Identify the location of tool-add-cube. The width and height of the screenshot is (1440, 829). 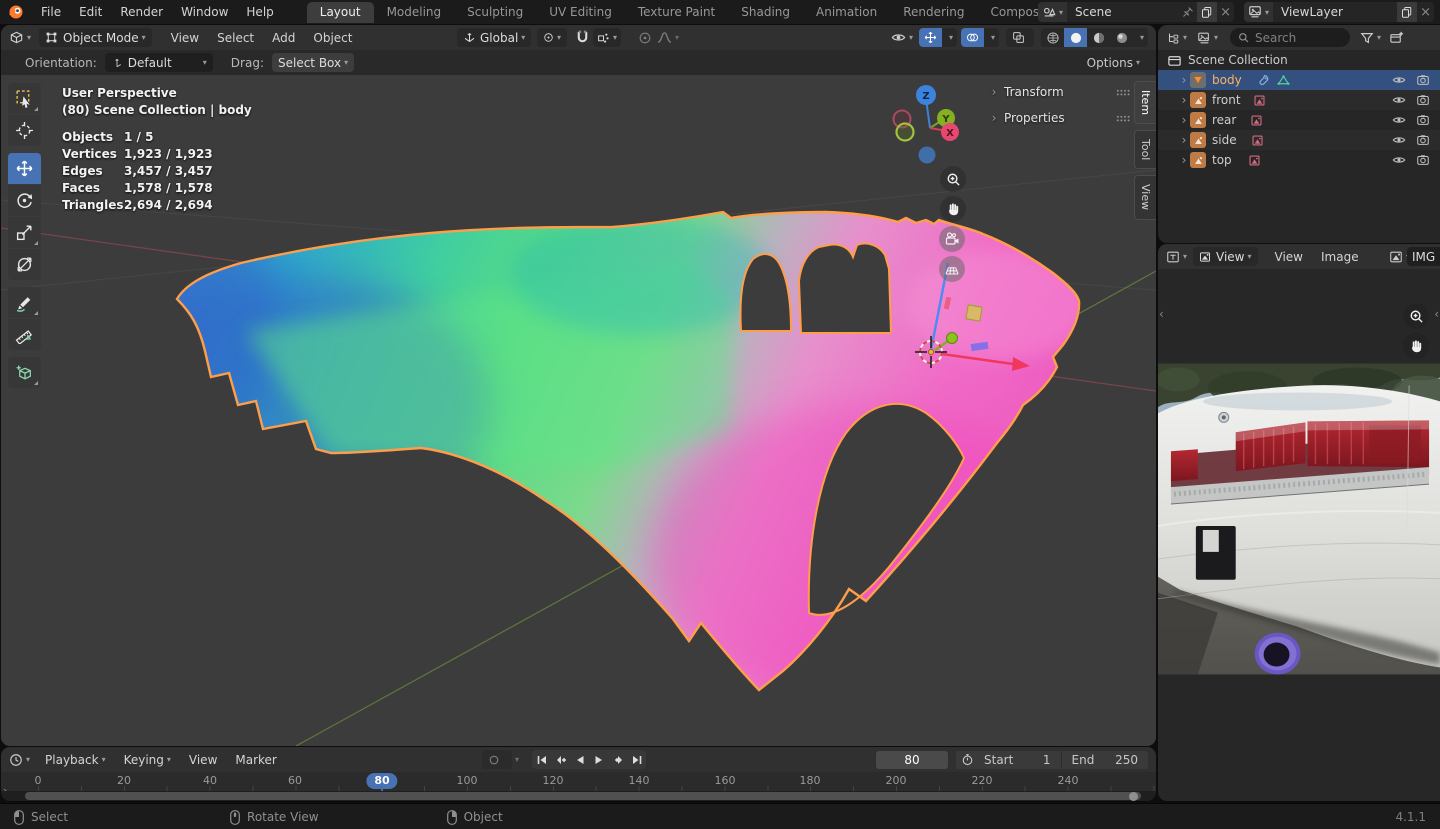
(24, 372).